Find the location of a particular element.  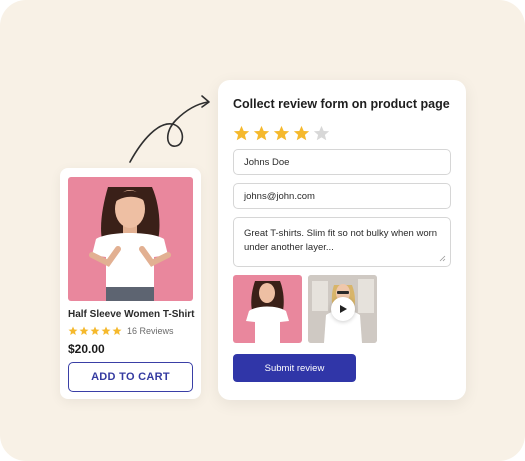

photo-thumbnail is located at coordinates (267, 309).